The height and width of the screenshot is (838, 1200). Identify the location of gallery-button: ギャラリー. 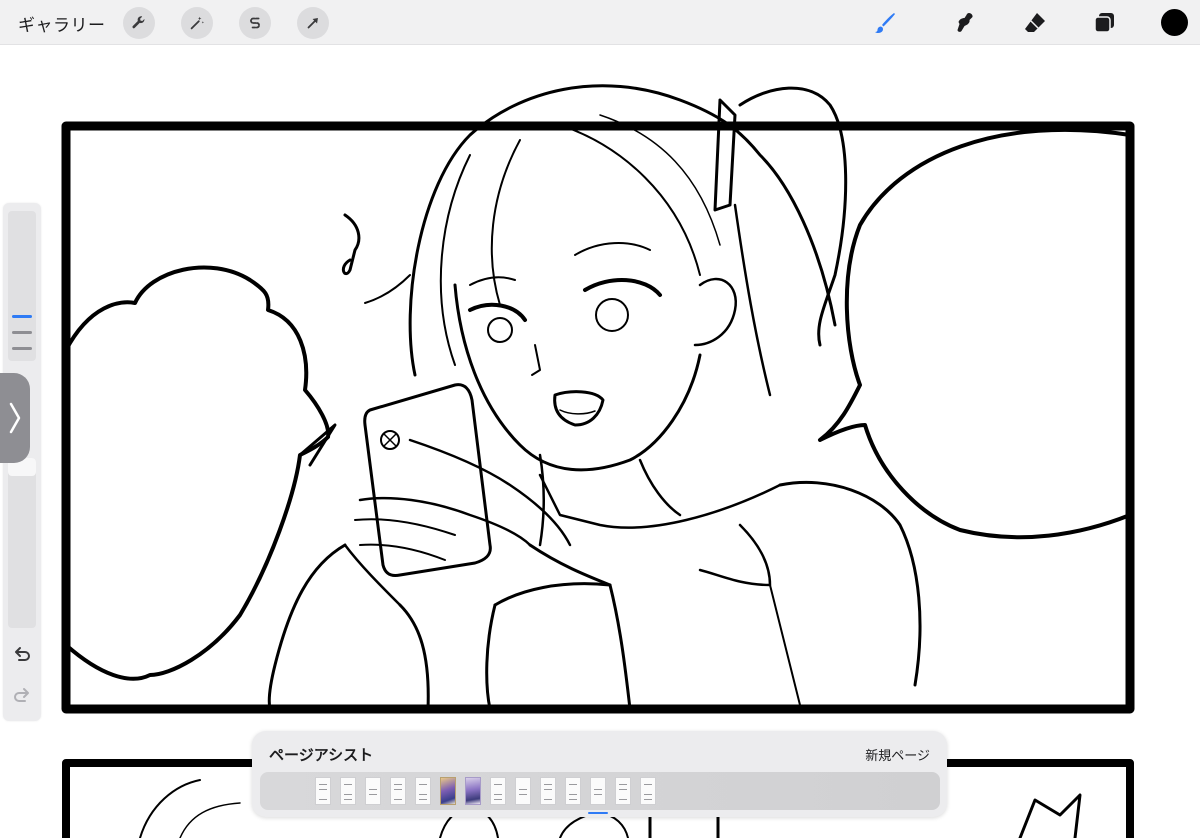
(62, 23).